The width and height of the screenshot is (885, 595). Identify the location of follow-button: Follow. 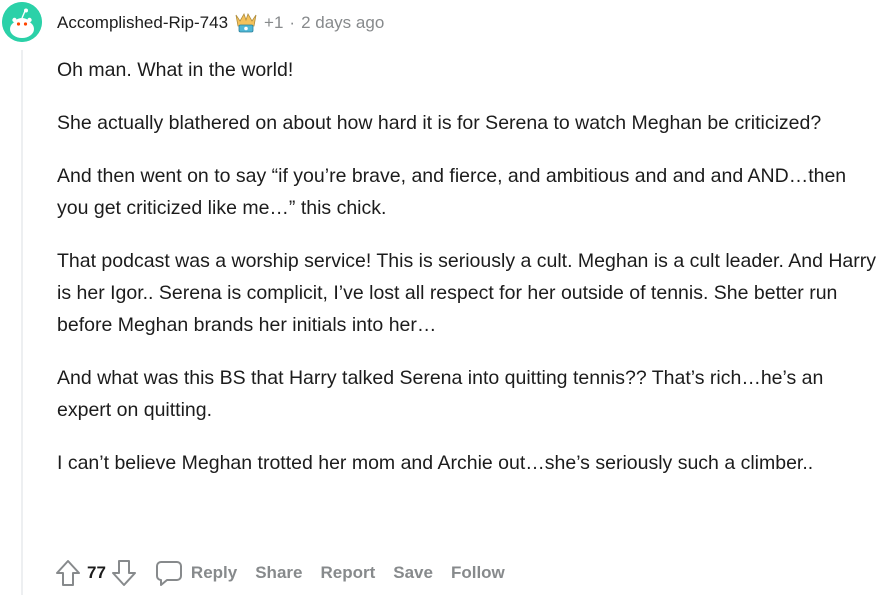
(478, 573).